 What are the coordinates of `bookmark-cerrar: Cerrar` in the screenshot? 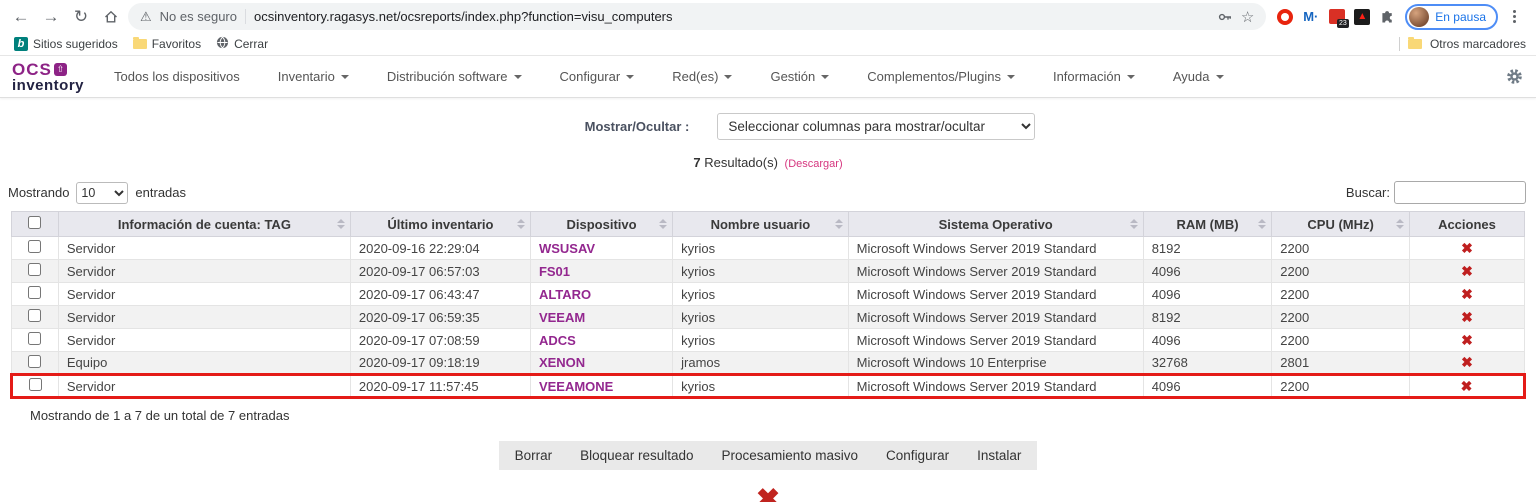 It's located at (242, 44).